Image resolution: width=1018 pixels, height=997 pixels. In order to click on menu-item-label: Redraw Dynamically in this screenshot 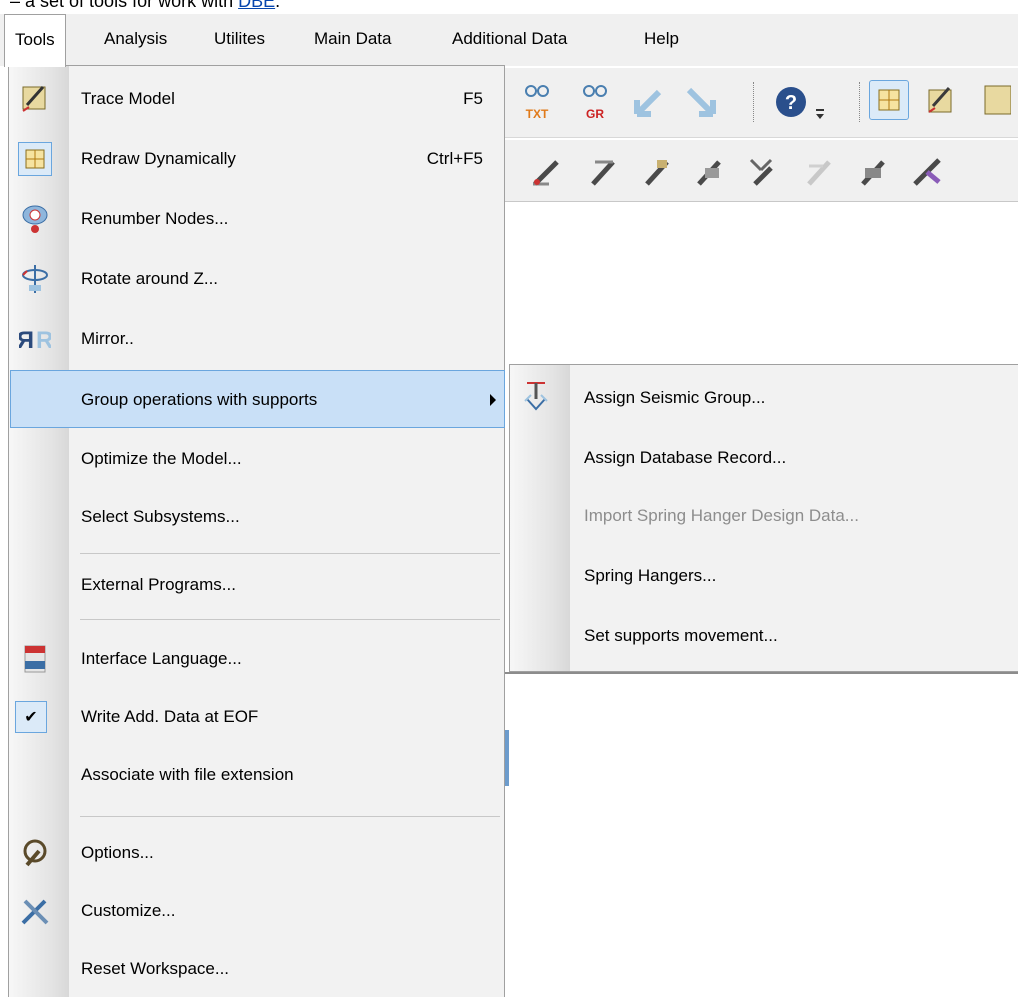, I will do `click(158, 158)`.